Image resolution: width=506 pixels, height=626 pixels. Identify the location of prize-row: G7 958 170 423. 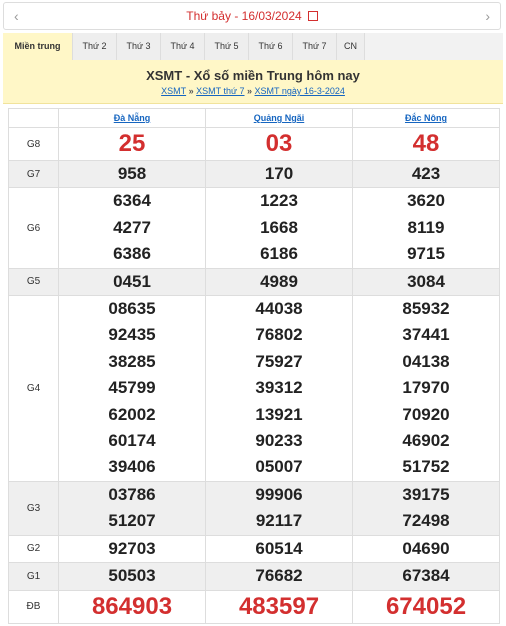
(254, 174).